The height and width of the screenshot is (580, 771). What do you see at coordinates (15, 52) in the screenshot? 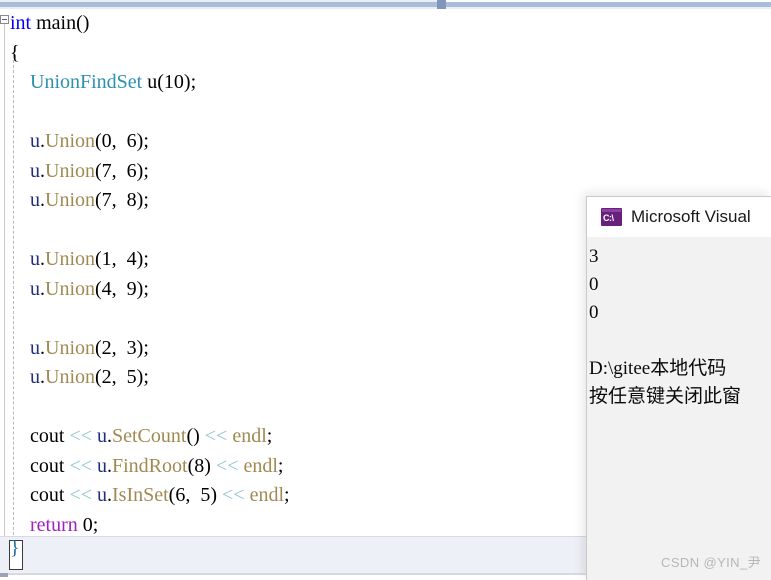
I see `code-token: {` at bounding box center [15, 52].